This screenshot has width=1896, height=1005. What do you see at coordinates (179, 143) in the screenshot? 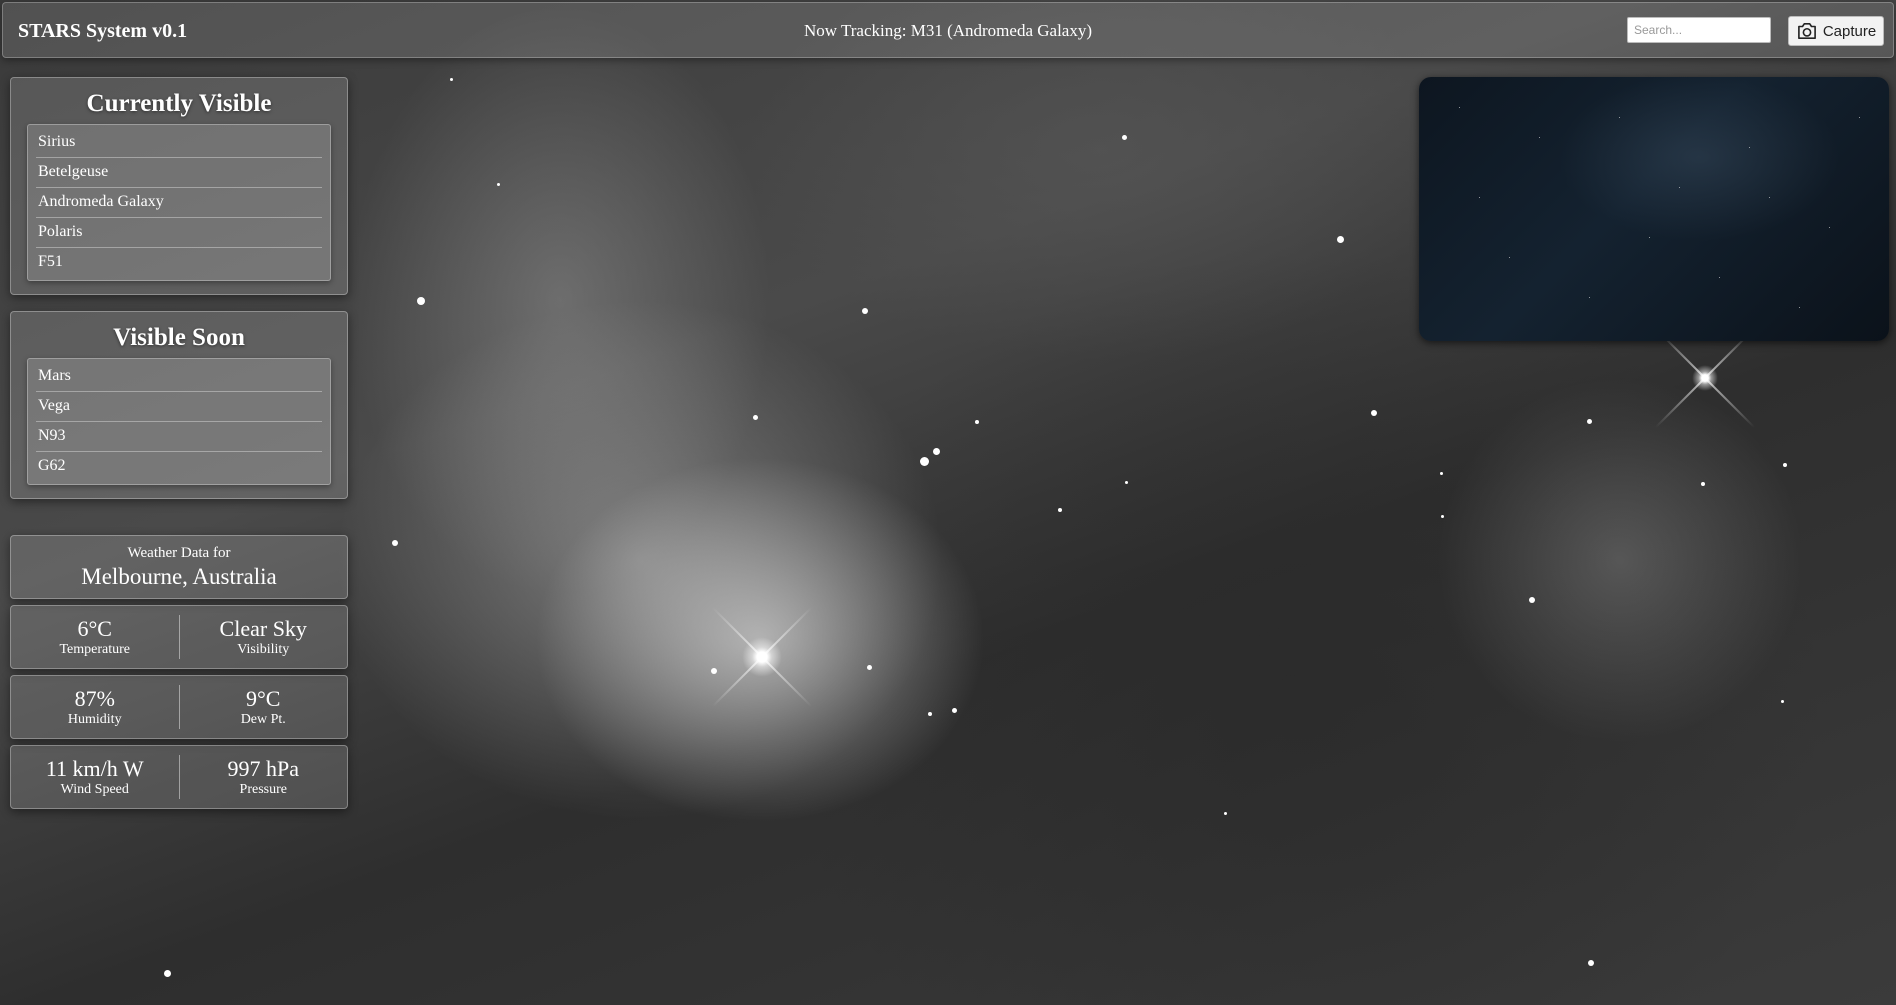
I see `list-item: Sirius` at bounding box center [179, 143].